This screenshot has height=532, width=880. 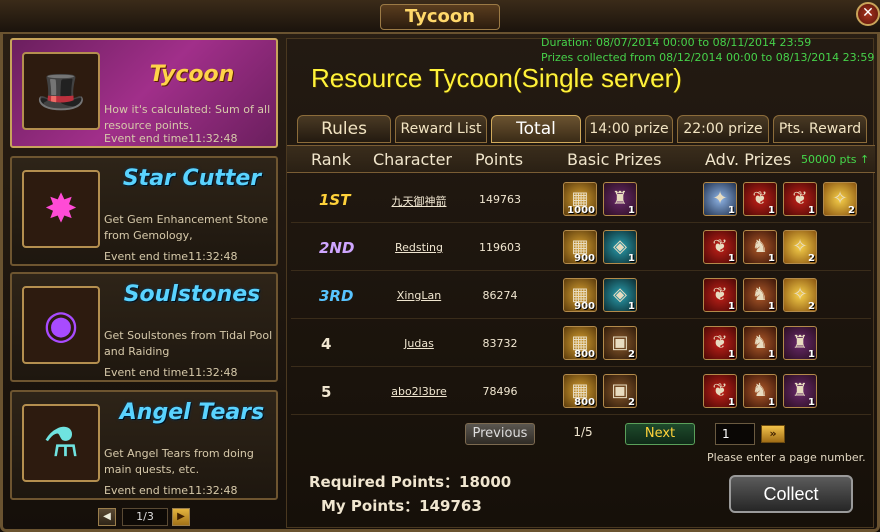 What do you see at coordinates (868, 14) in the screenshot?
I see `close-icon: ✕` at bounding box center [868, 14].